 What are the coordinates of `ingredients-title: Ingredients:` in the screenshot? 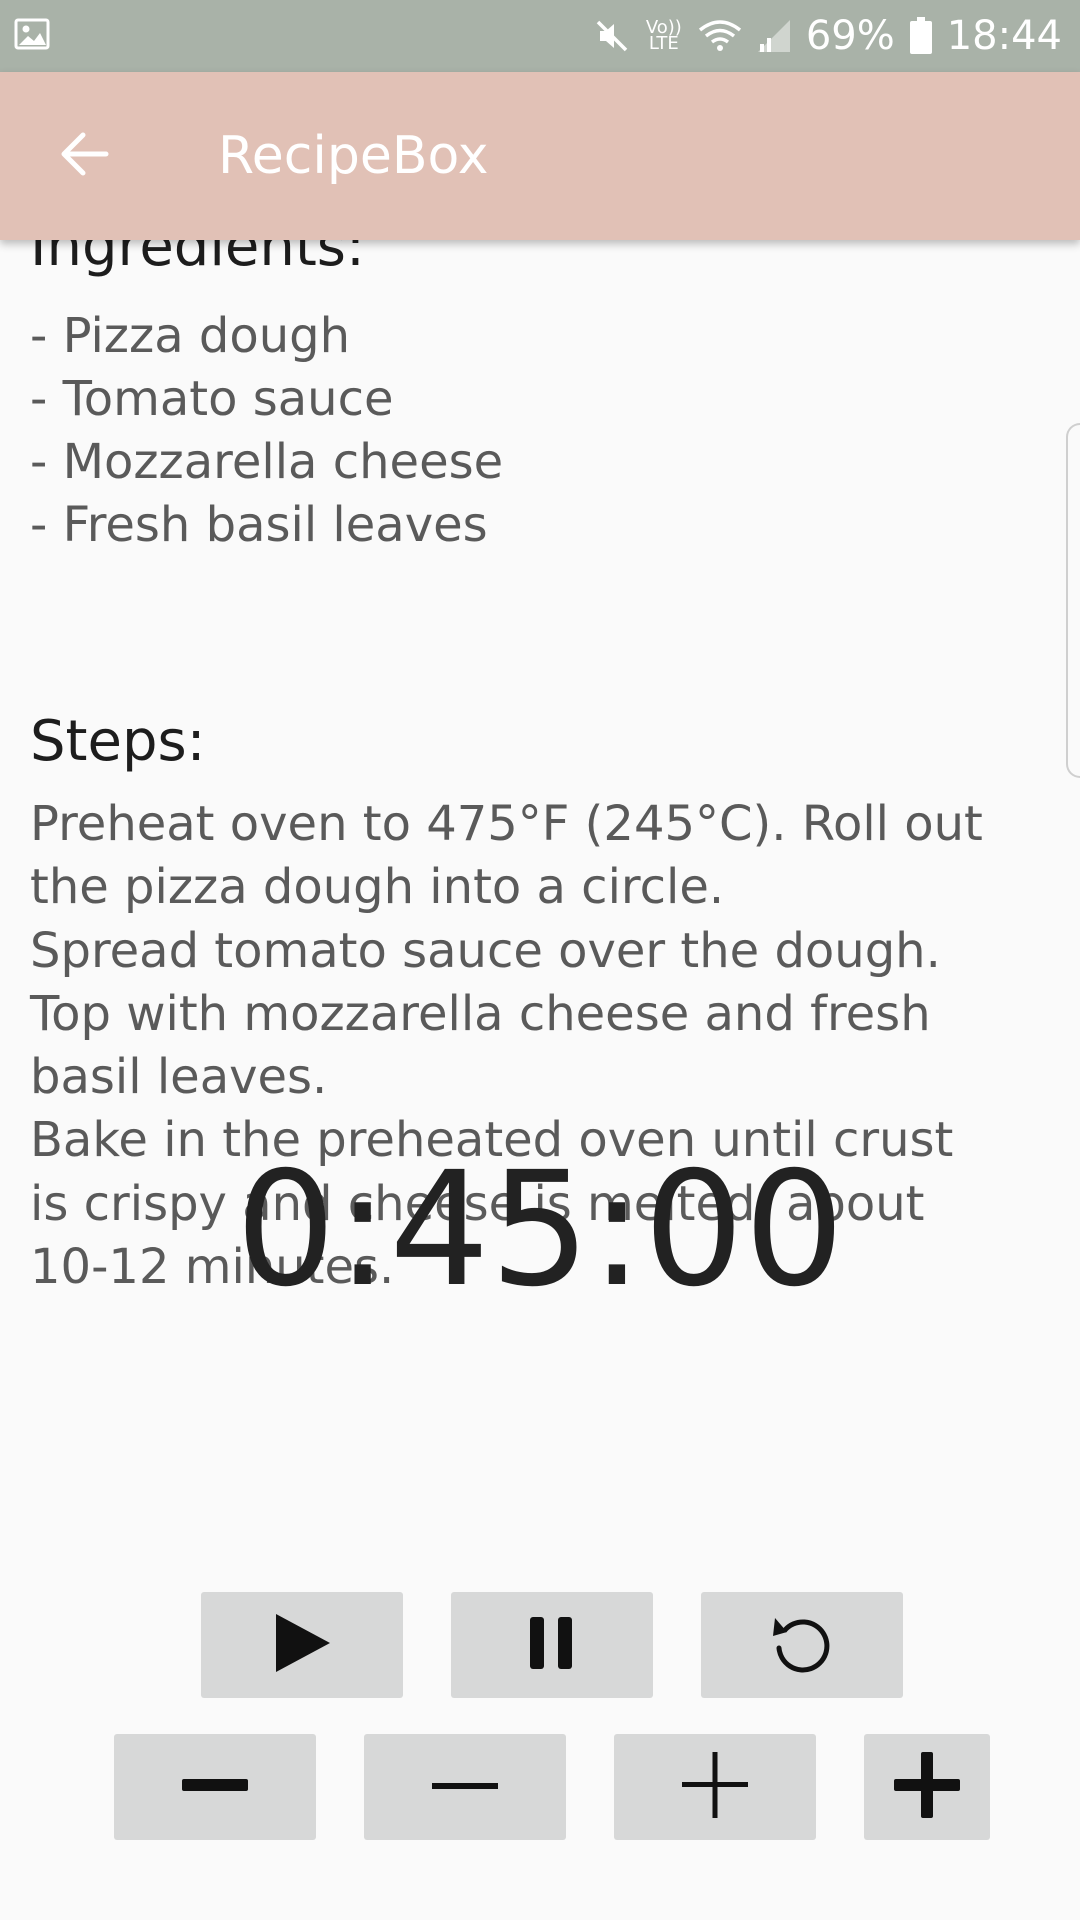 It's located at (197, 259).